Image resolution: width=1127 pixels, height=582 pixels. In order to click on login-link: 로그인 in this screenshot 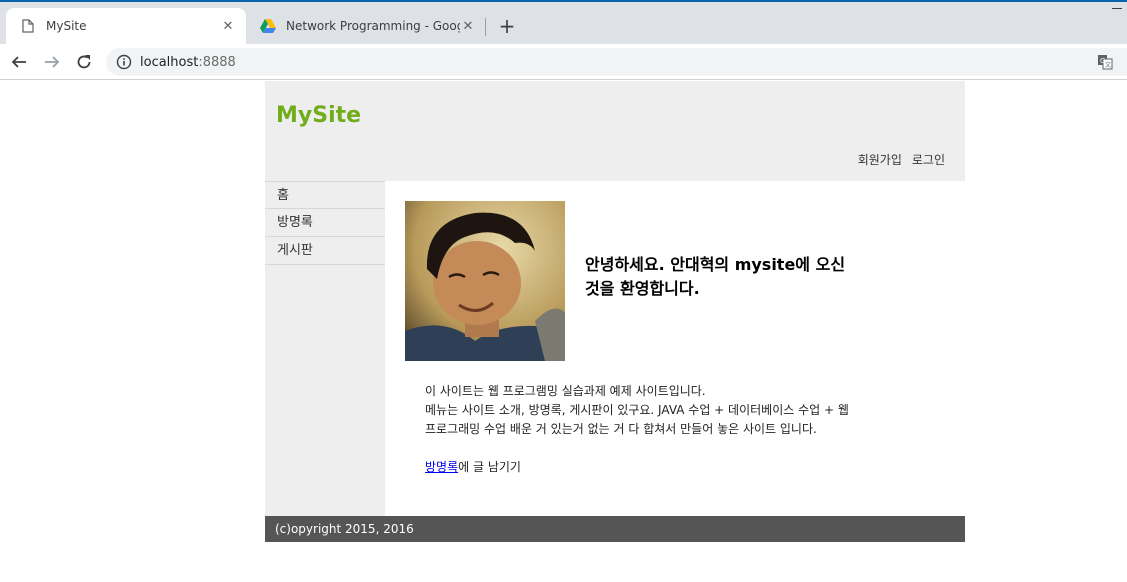, I will do `click(928, 159)`.